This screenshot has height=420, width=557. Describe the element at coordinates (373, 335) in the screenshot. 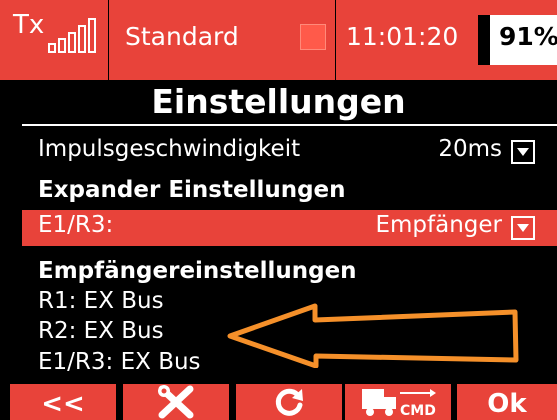

I see `annotation-arrow-icon` at that location.